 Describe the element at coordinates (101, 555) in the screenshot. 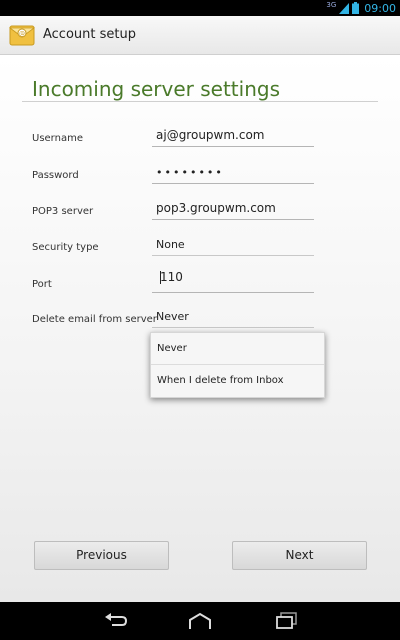

I see `previous-button: Previous` at that location.